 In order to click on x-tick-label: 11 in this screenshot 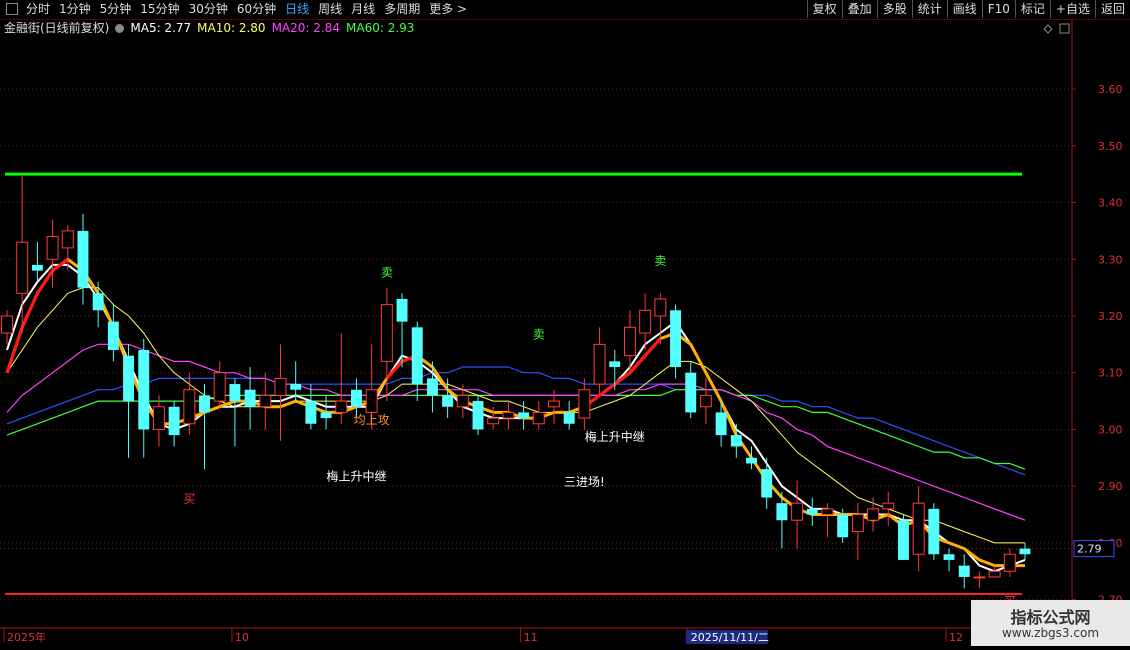, I will do `click(531, 637)`.